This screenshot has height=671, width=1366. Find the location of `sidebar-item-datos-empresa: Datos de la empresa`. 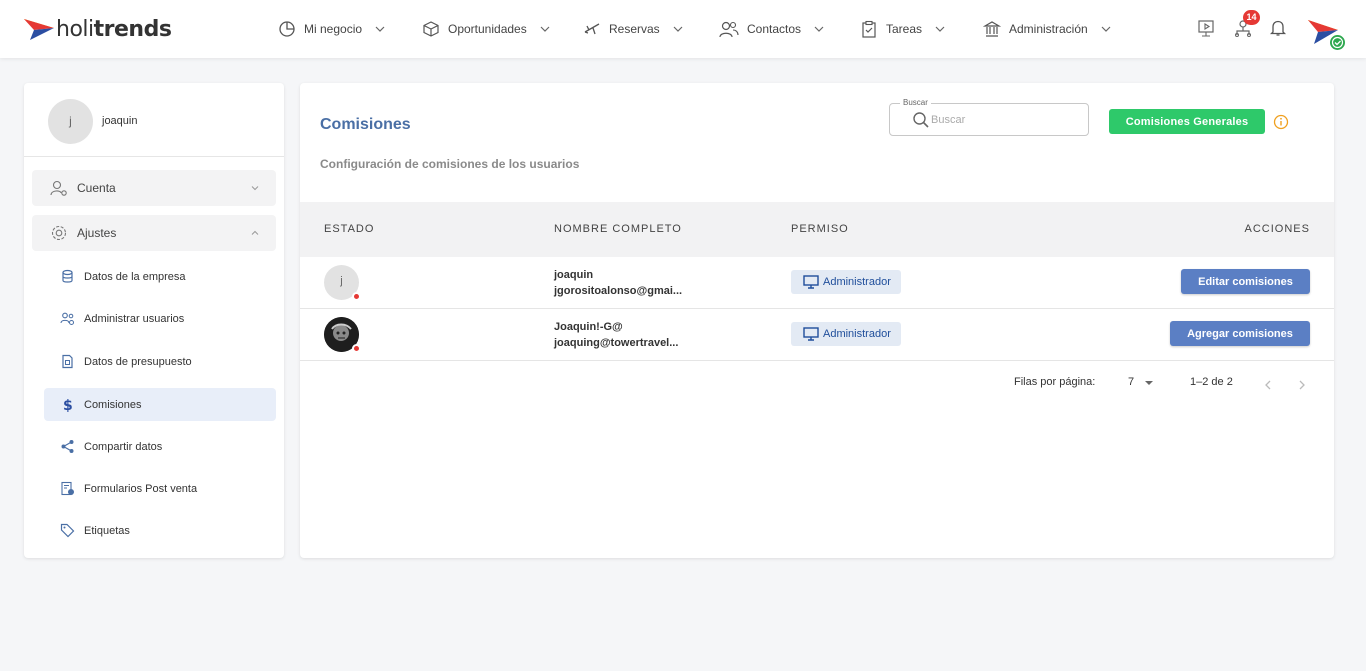

sidebar-item-datos-empresa: Datos de la empresa is located at coordinates (160, 276).